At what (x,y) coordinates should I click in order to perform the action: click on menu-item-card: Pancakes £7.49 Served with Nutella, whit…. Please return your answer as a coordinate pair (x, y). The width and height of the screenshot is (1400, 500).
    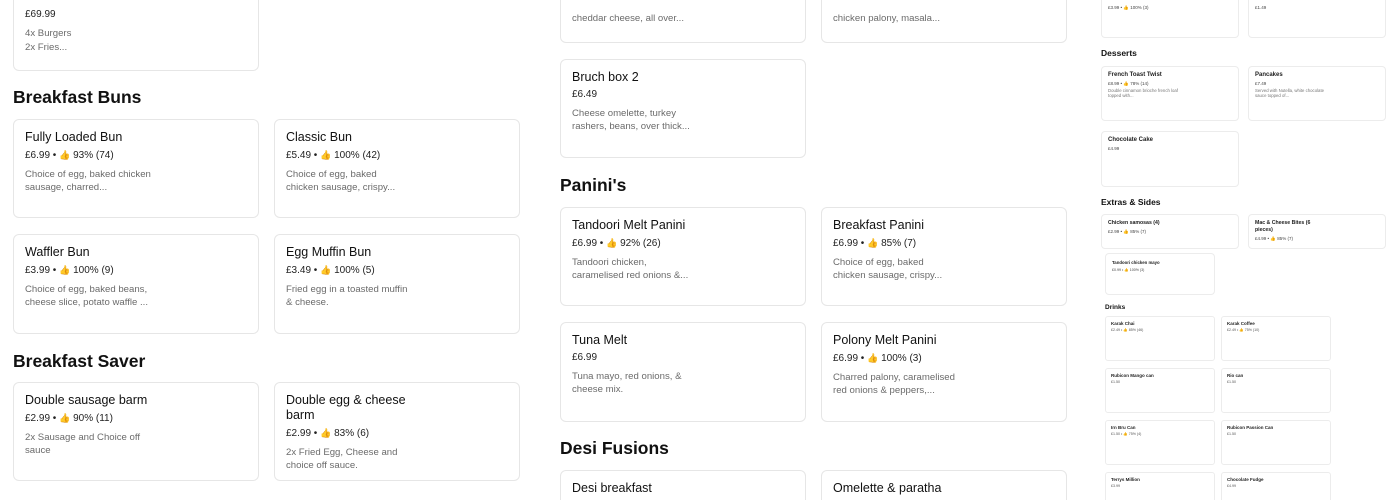
    Looking at the image, I should click on (1317, 93).